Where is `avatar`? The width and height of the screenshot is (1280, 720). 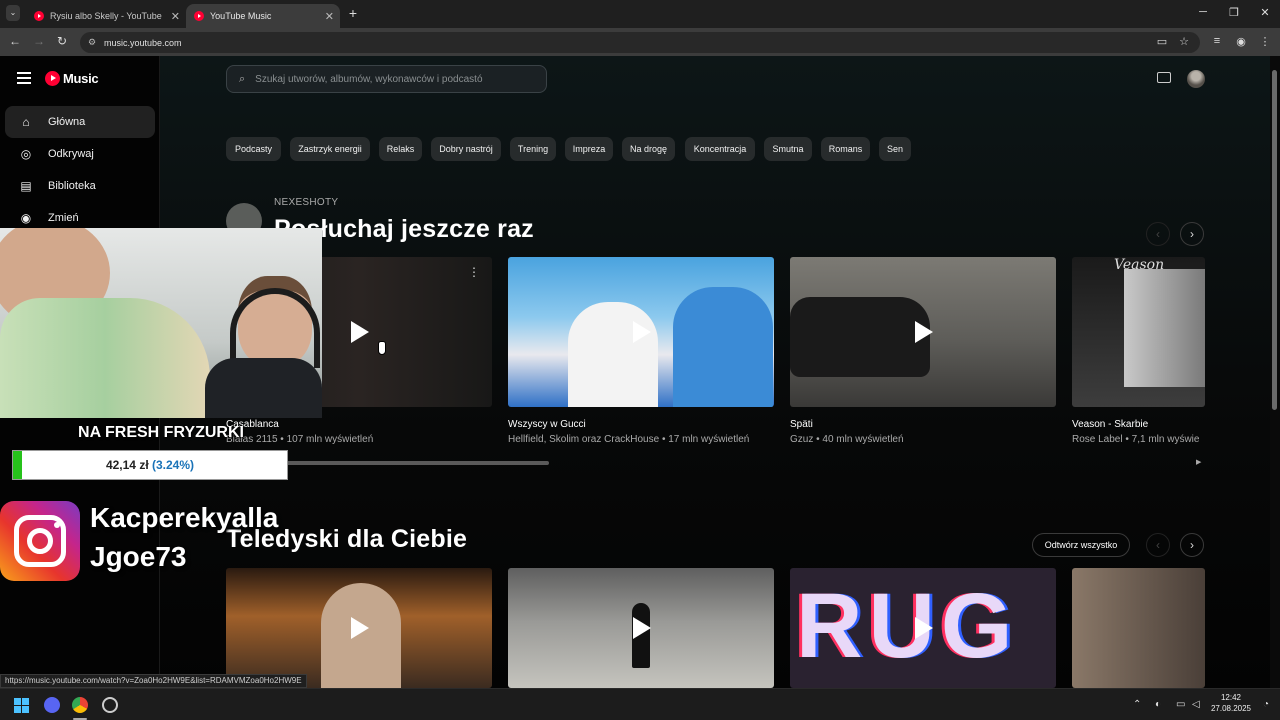
avatar is located at coordinates (1196, 79).